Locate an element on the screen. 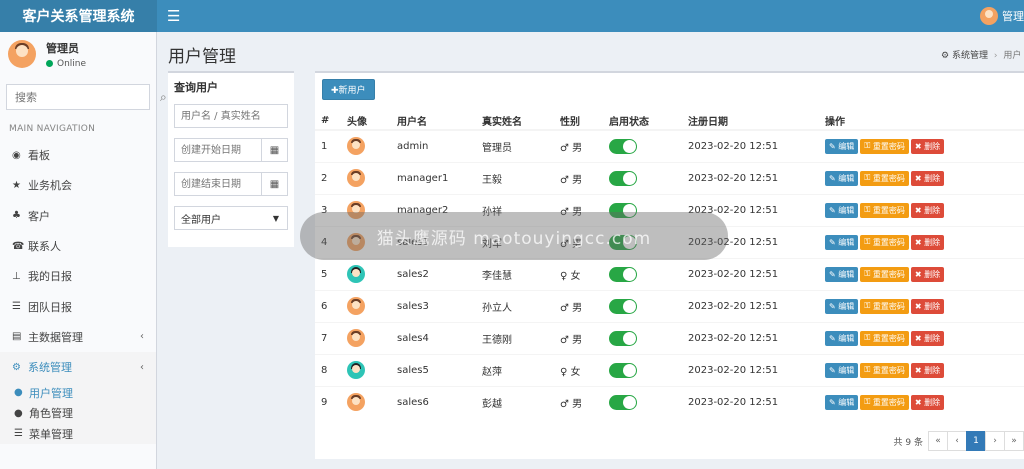  sidebar-item-dashboard: ◉ 看板 is located at coordinates (78, 155).